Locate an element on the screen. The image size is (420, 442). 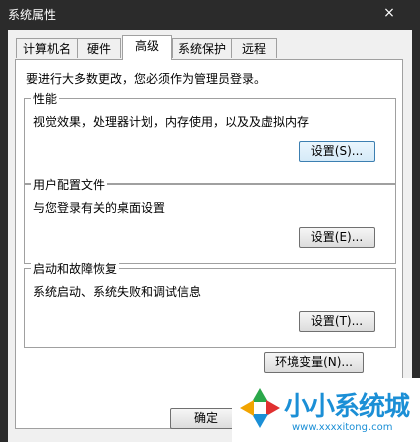
tab-remote: 远程 is located at coordinates (254, 48).